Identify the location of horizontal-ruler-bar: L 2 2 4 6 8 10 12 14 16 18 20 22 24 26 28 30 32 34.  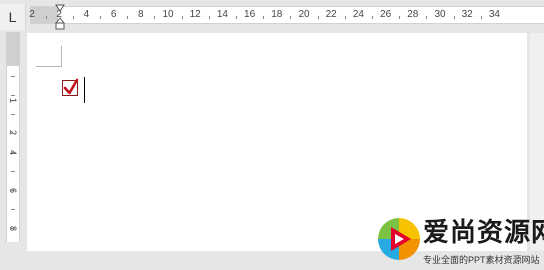
(272, 16).